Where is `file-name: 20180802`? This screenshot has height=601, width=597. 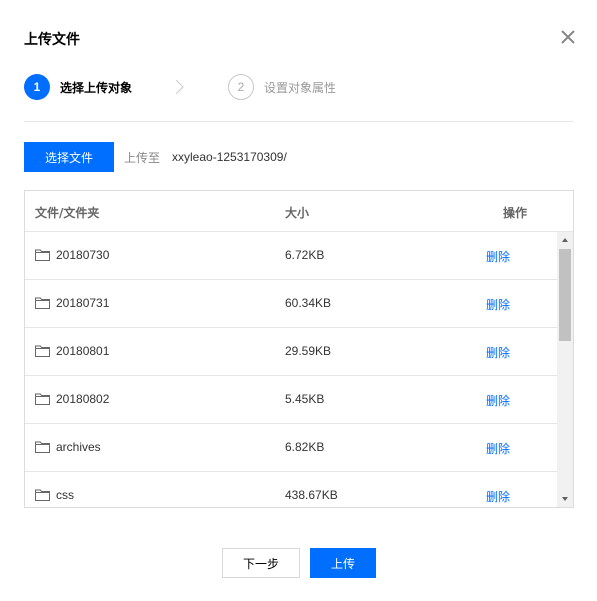
file-name: 20180802 is located at coordinates (83, 399).